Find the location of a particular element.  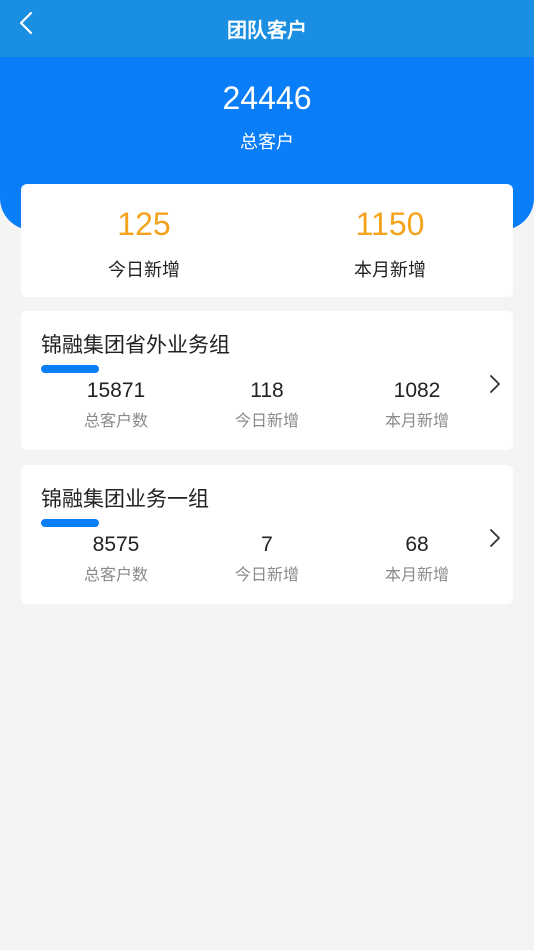

group-month-stat: 68 本月新增 is located at coordinates (417, 558).